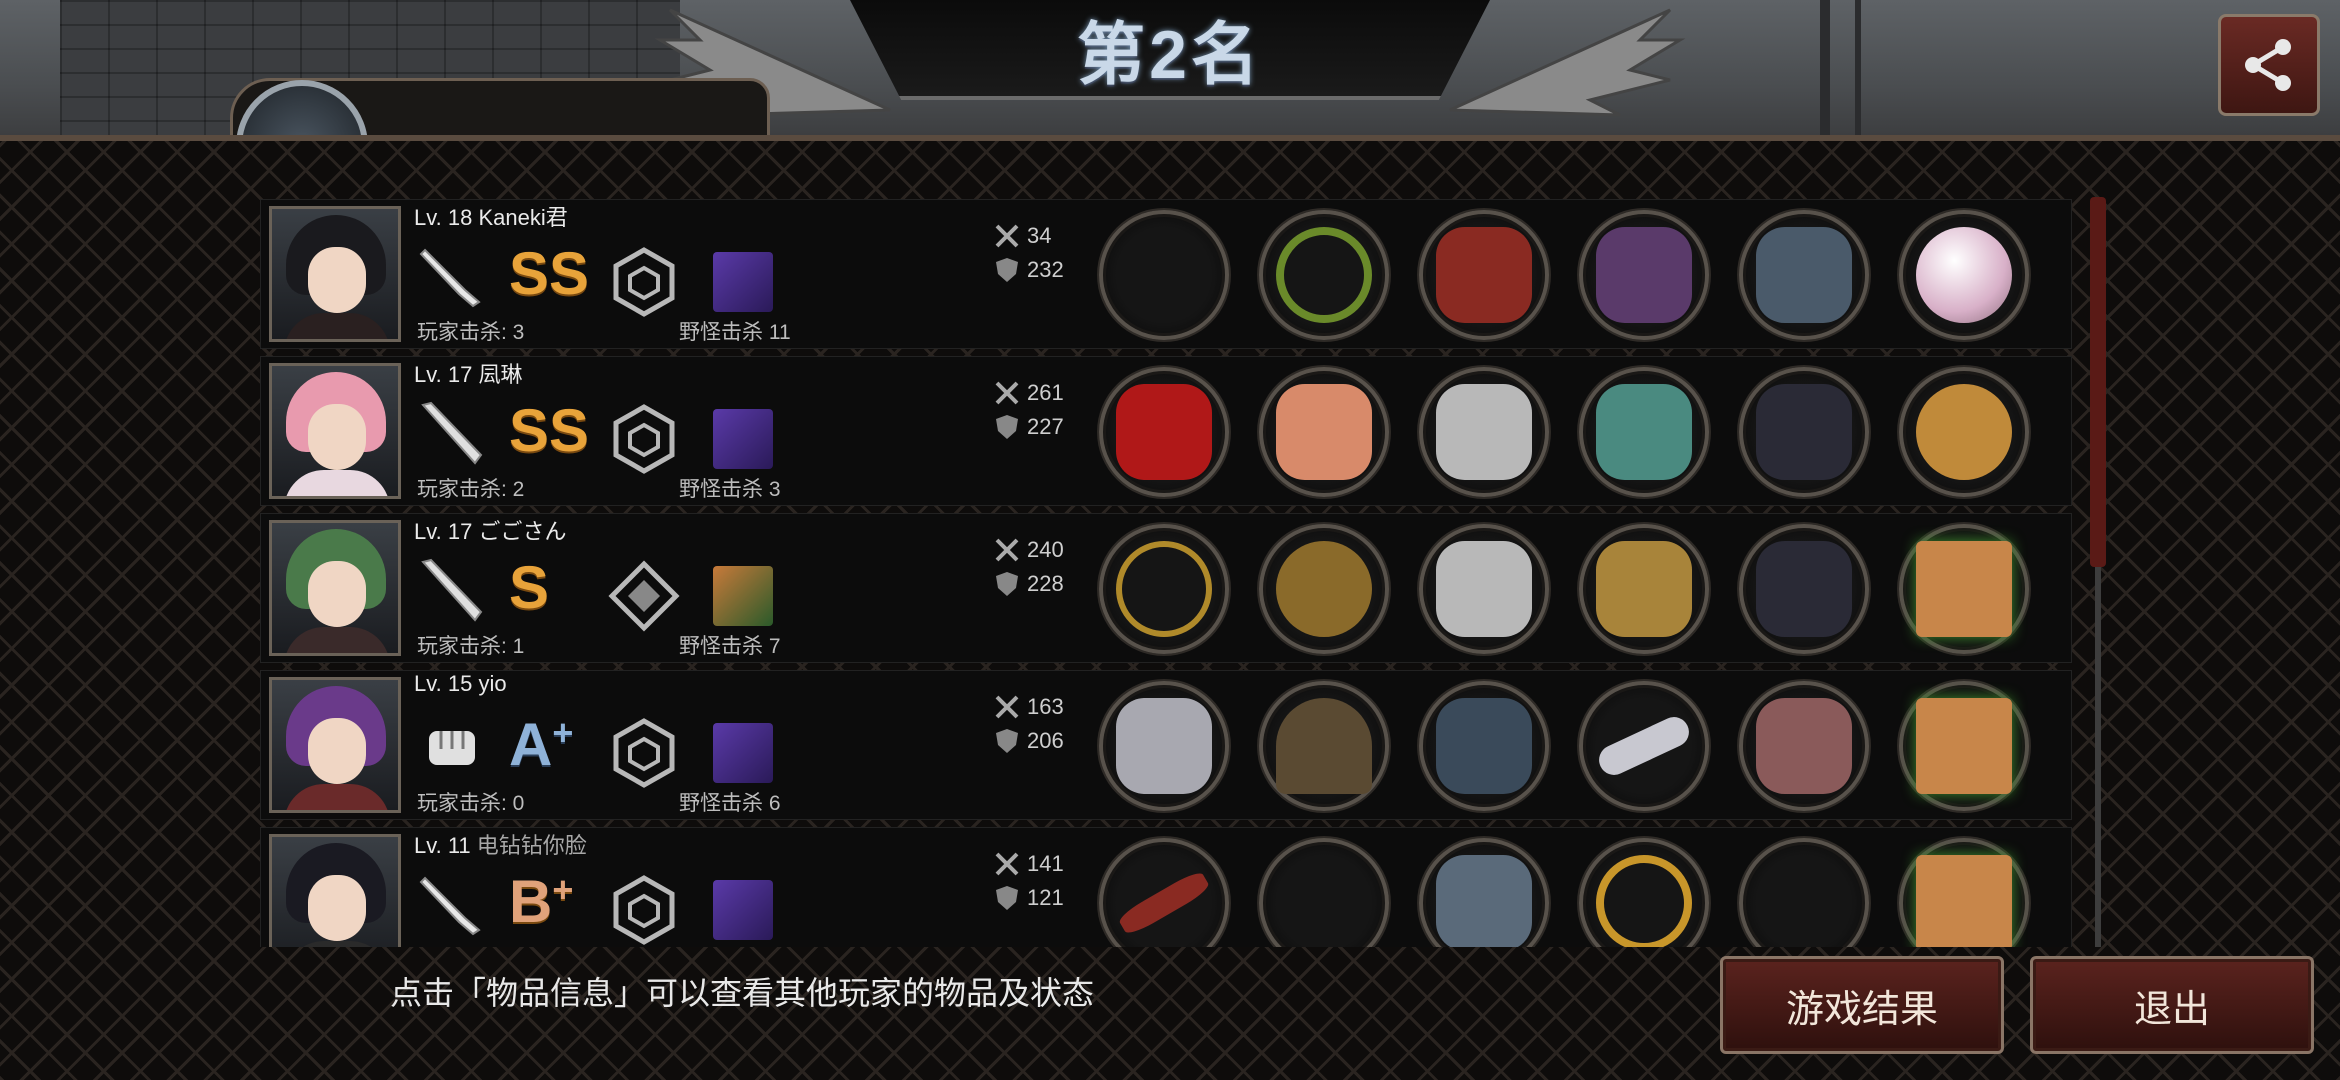  I want to click on rank-title: 第2名, so click(1170, 54).